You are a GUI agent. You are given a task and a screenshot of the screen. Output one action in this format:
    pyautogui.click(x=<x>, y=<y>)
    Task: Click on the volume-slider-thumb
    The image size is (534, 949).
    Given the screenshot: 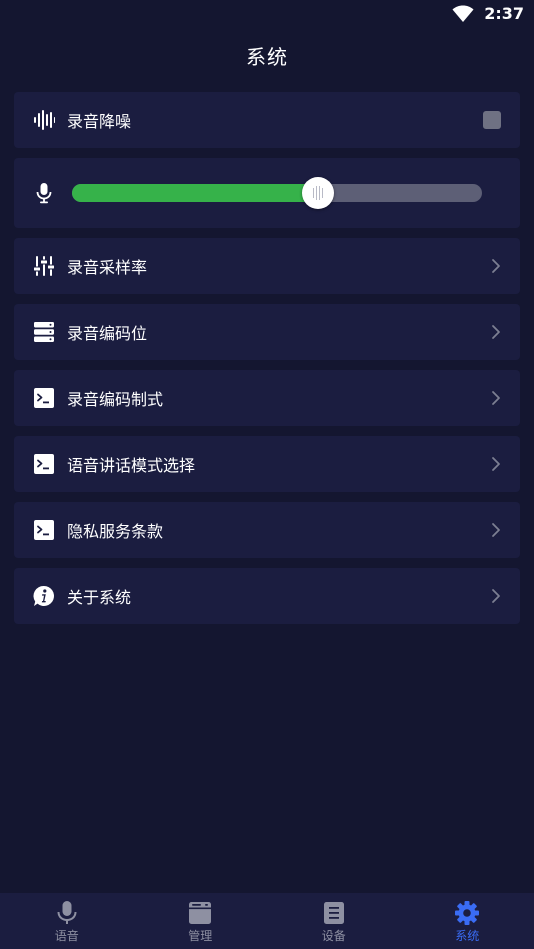 What is the action you would take?
    pyautogui.click(x=318, y=193)
    